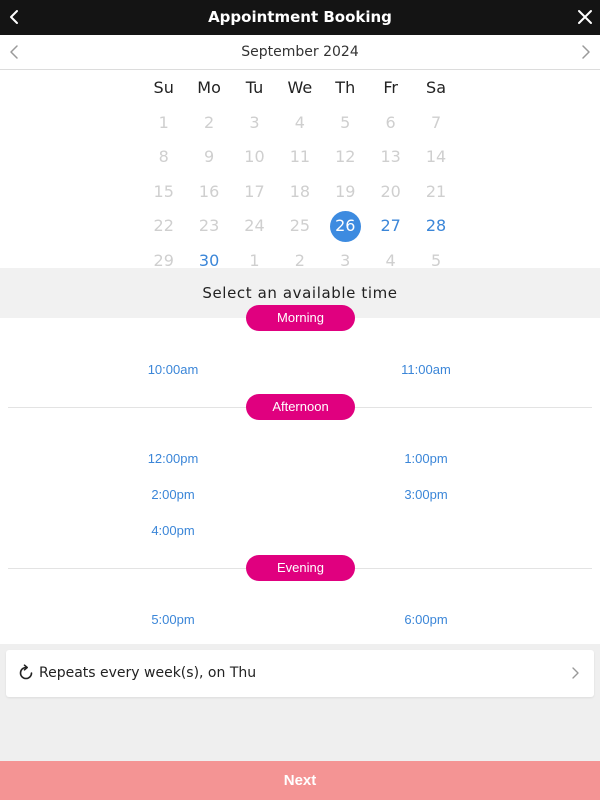 The width and height of the screenshot is (600, 800). I want to click on calendar-day: 21, so click(435, 192).